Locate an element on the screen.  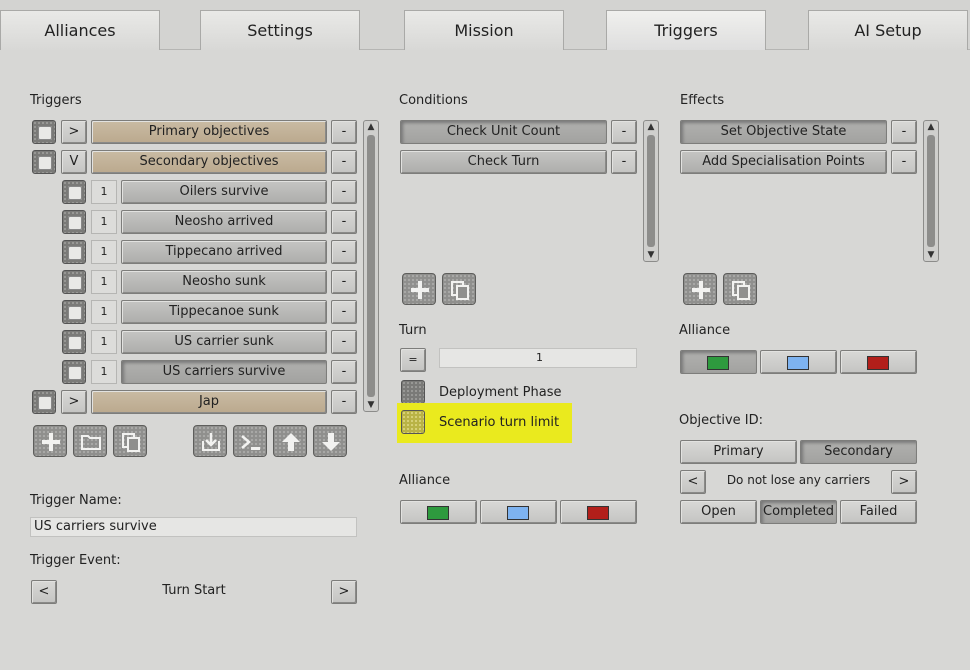
move-up-button is located at coordinates (290, 441).